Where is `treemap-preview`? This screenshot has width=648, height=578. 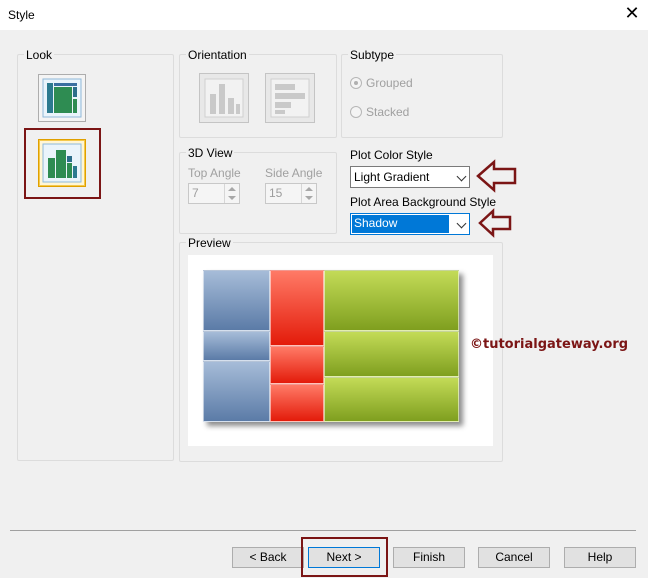
treemap-preview is located at coordinates (331, 346).